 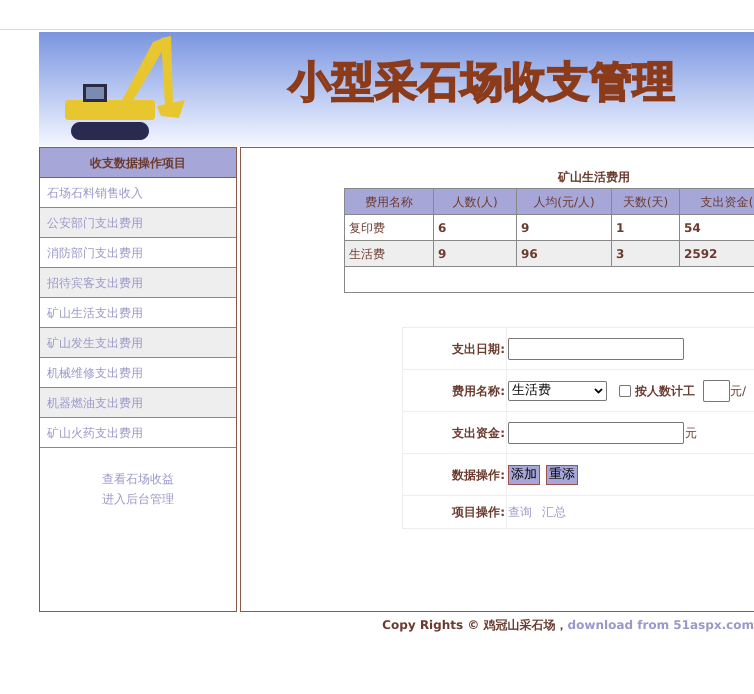 What do you see at coordinates (138, 283) in the screenshot?
I see `sidebar-item: 招待宾客支出费用` at bounding box center [138, 283].